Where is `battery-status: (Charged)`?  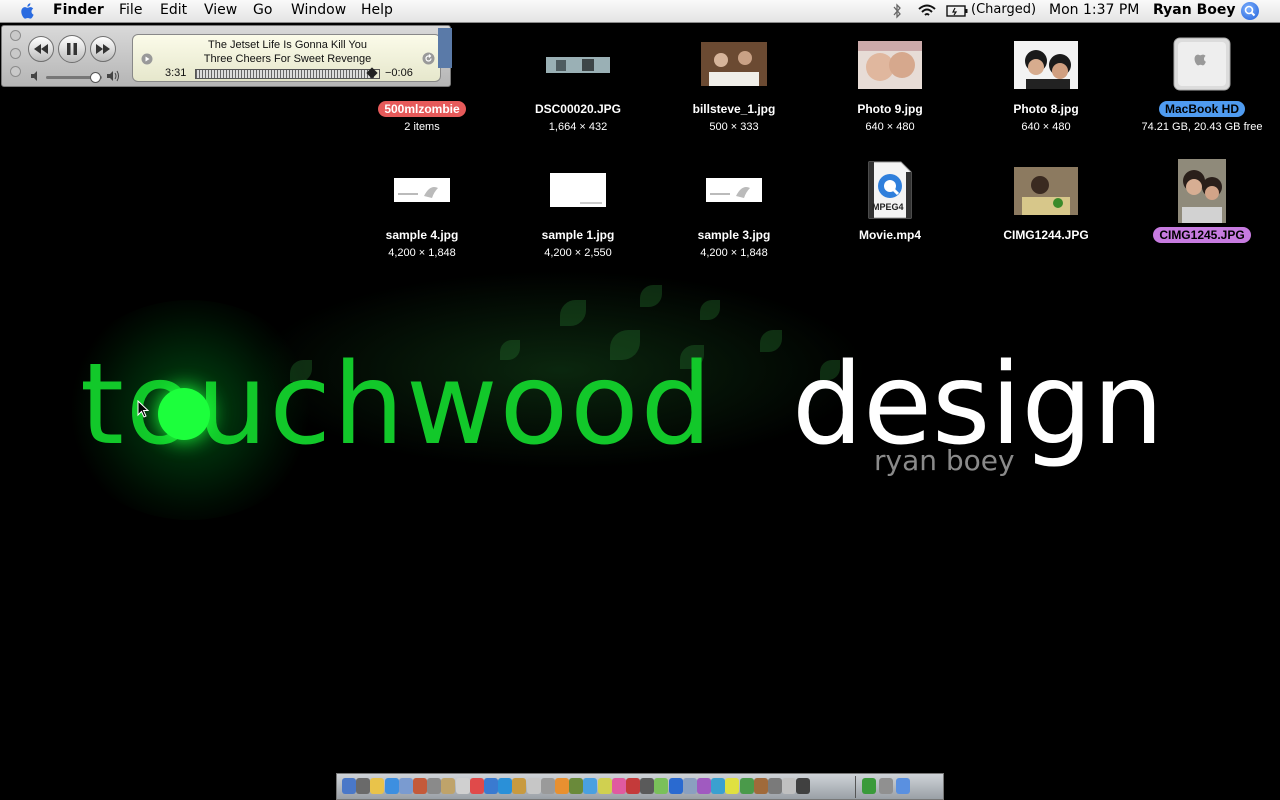
battery-status: (Charged) is located at coordinates (1003, 9).